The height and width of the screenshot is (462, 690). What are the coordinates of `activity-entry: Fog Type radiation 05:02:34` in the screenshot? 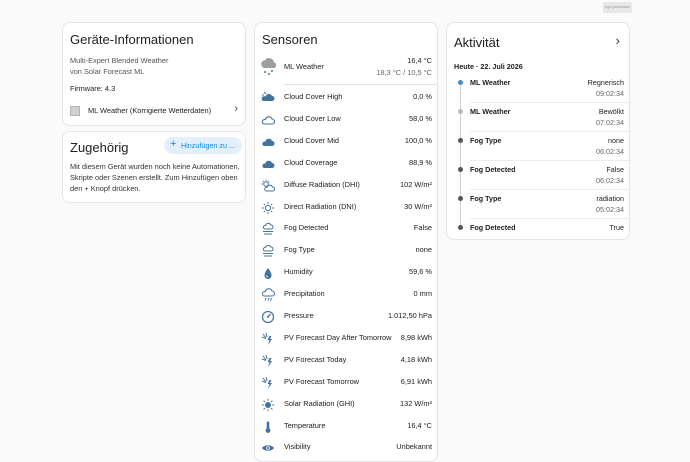 It's located at (539, 211).